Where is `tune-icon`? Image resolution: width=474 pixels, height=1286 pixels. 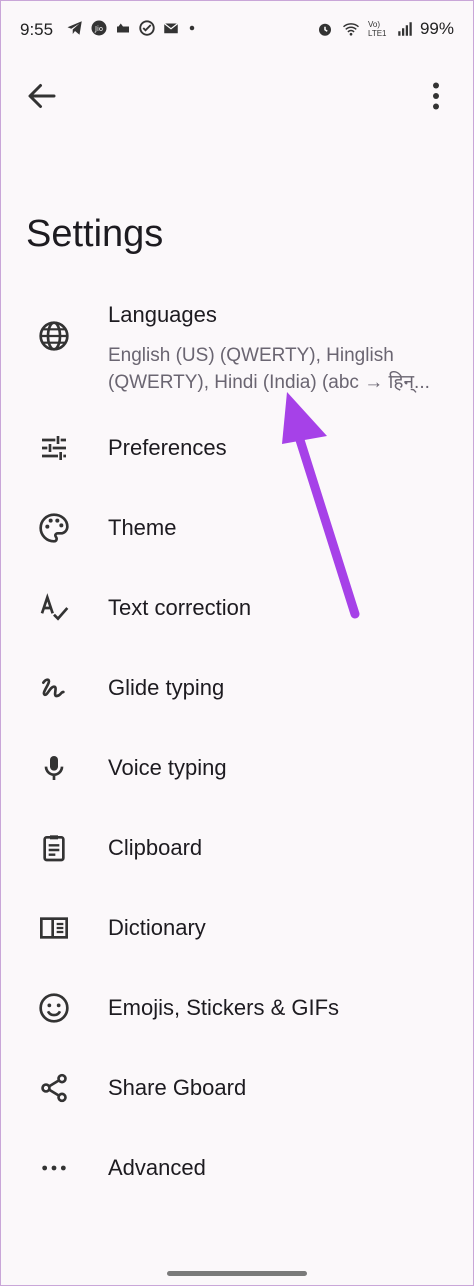
tune-icon is located at coordinates (54, 448).